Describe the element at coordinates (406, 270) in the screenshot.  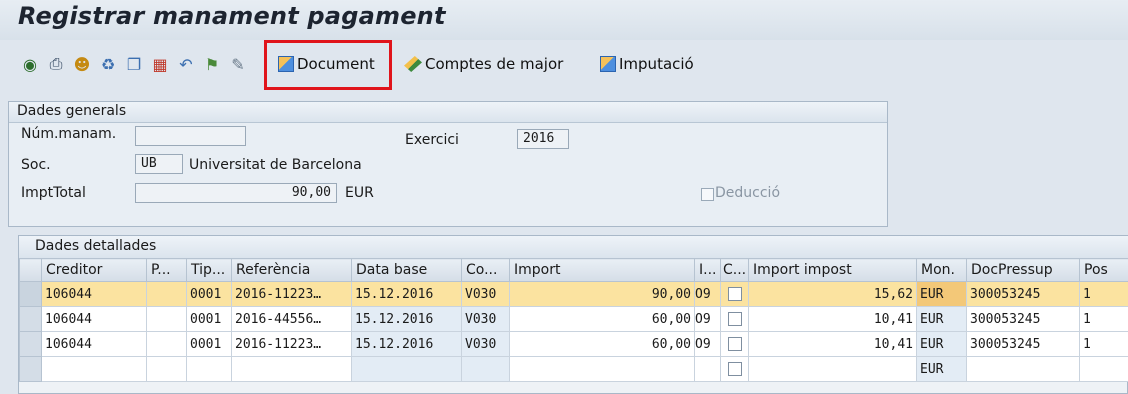
I see `column-header: Data base` at that location.